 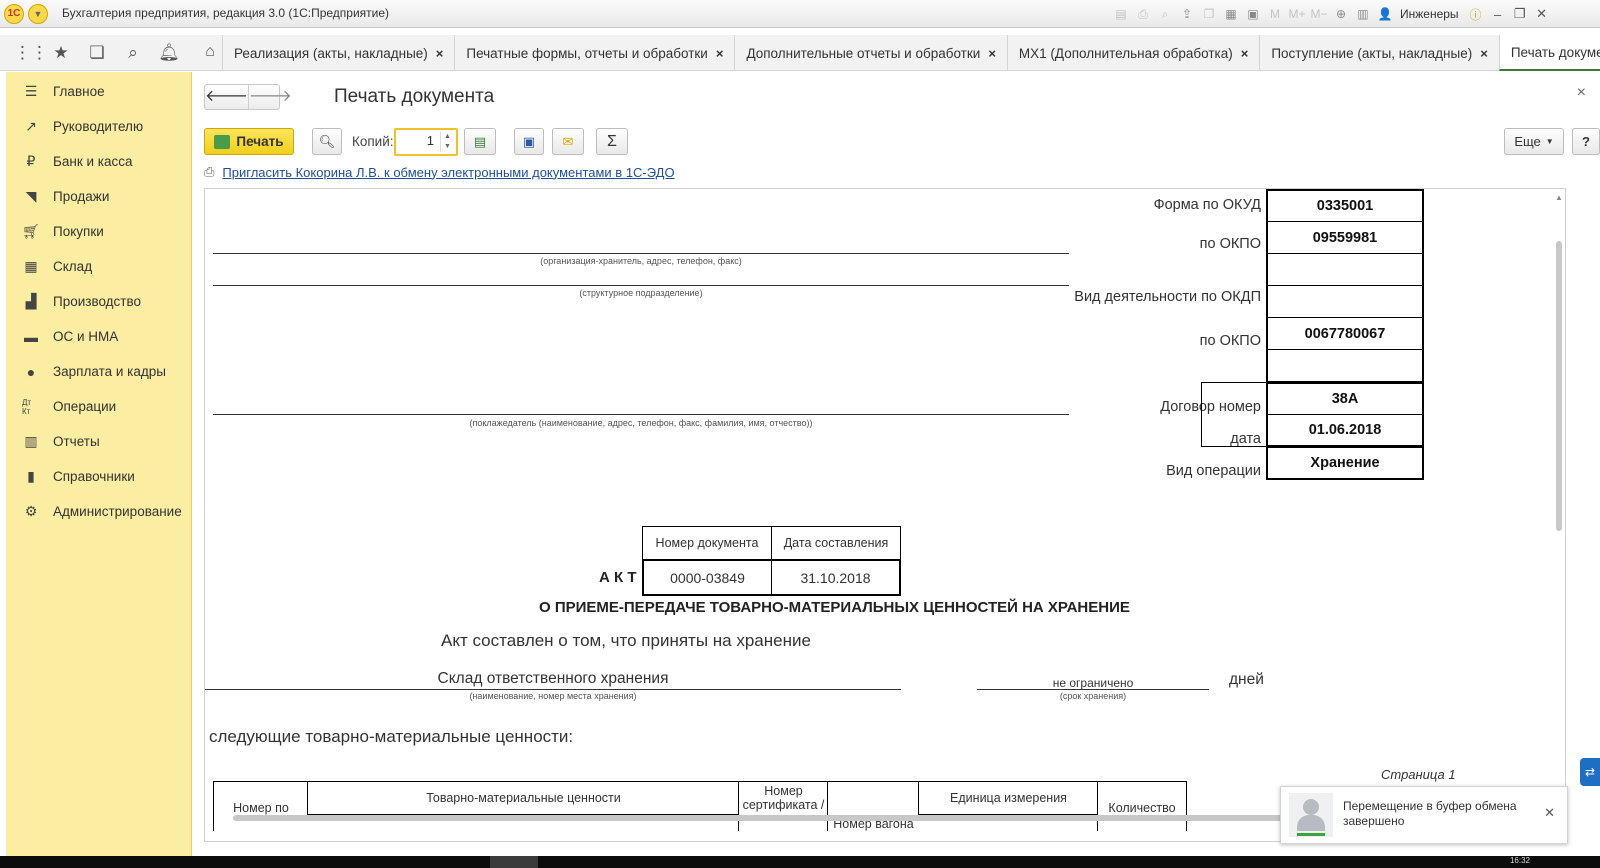 What do you see at coordinates (1542, 14) in the screenshot?
I see `close-window-icon: ✕` at bounding box center [1542, 14].